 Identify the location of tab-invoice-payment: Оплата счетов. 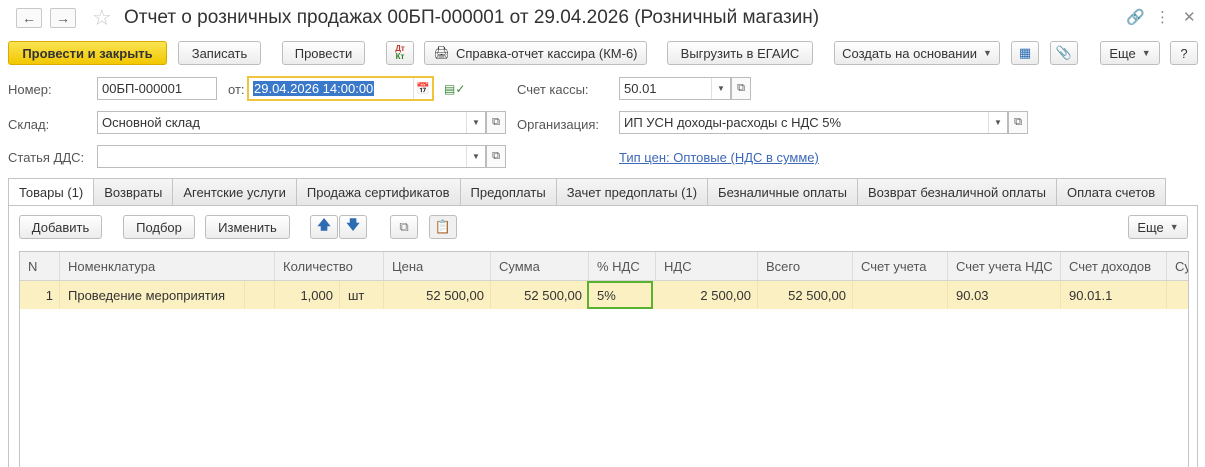
(1111, 191).